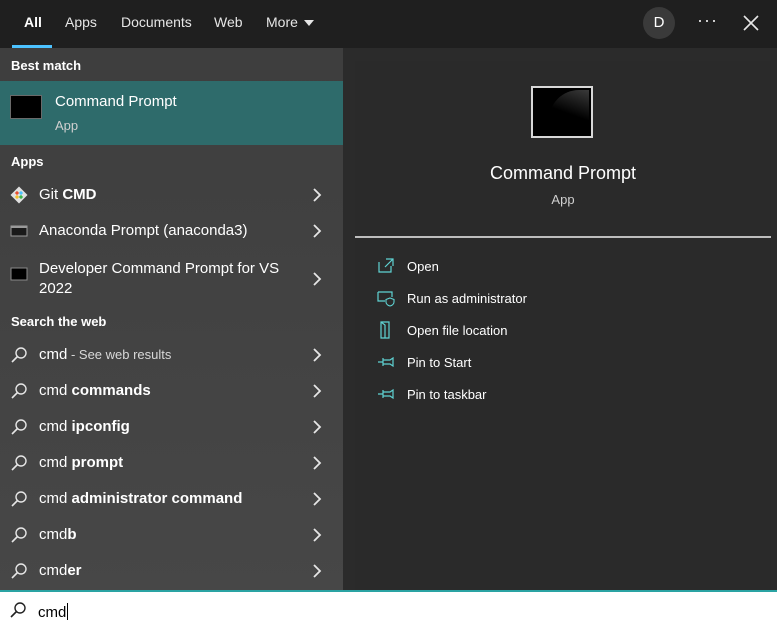 The height and width of the screenshot is (628, 777). What do you see at coordinates (116, 101) in the screenshot?
I see `best-match-title: Command Prompt` at bounding box center [116, 101].